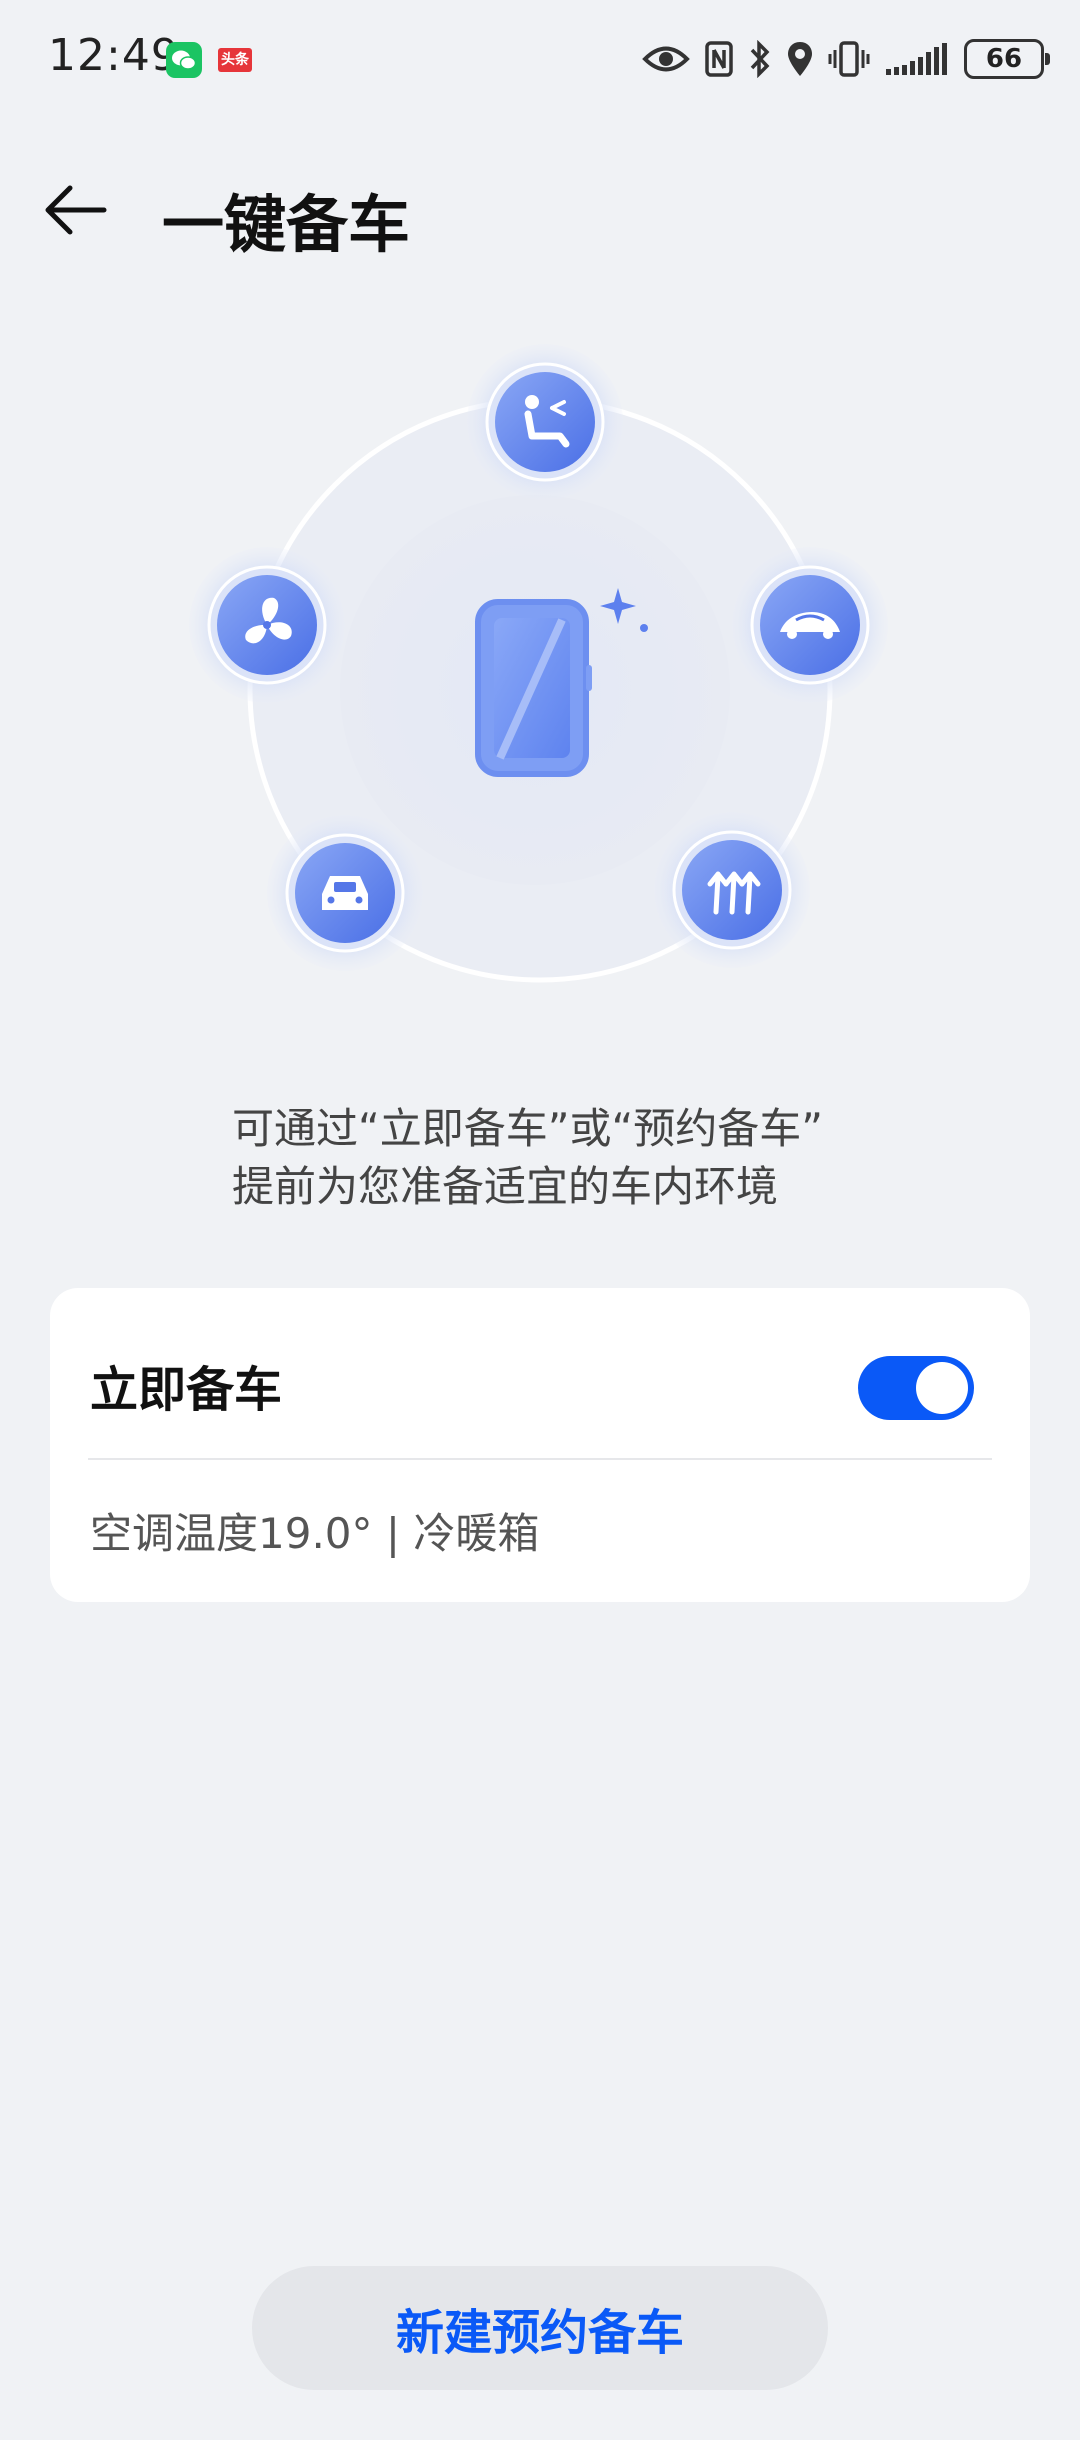 The image size is (1080, 2440). What do you see at coordinates (345, 893) in the screenshot?
I see `car-icon` at bounding box center [345, 893].